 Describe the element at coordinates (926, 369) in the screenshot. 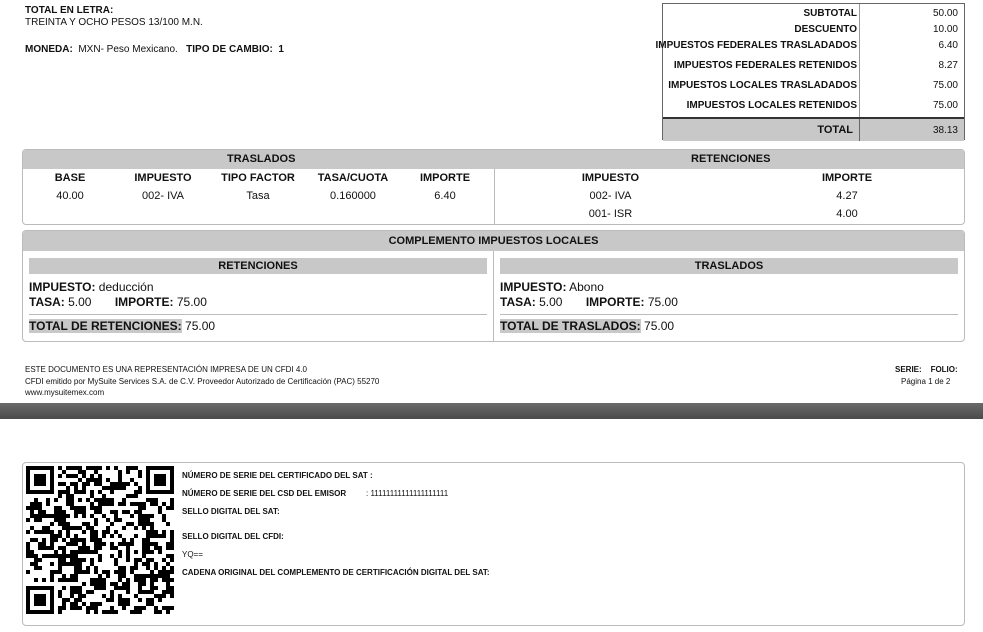

I see `serie-folio-row: SERIE: FOLIO:` at that location.